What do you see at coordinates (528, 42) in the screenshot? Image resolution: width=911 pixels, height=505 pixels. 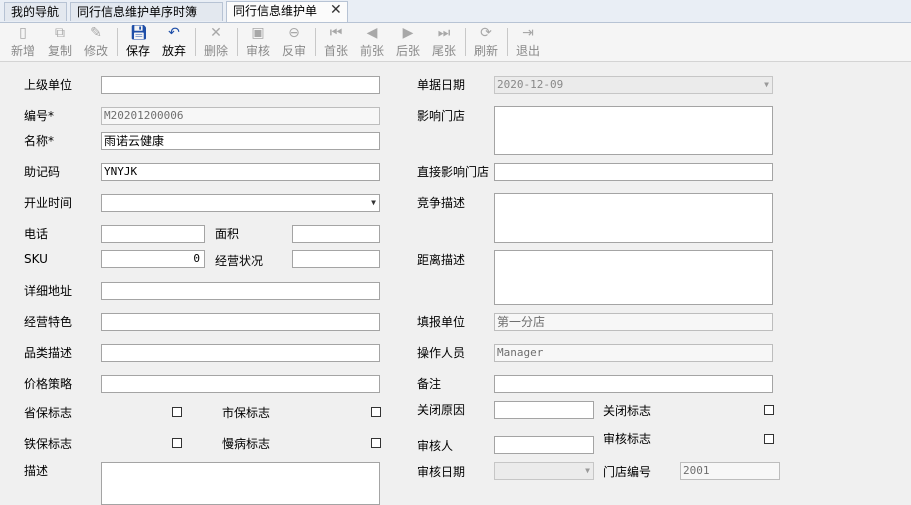 I see `exit-button: ⇥ 退出` at bounding box center [528, 42].